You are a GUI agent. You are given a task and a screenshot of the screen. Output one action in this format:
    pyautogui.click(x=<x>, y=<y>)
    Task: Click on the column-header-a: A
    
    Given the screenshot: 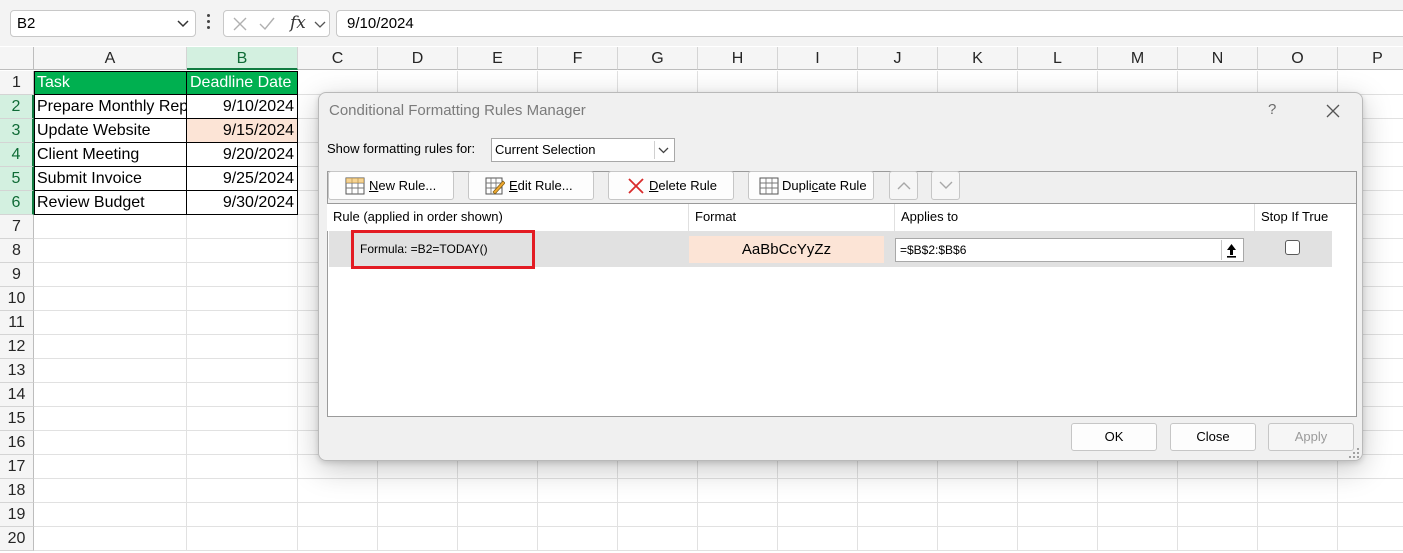 What is the action you would take?
    pyautogui.click(x=110, y=58)
    